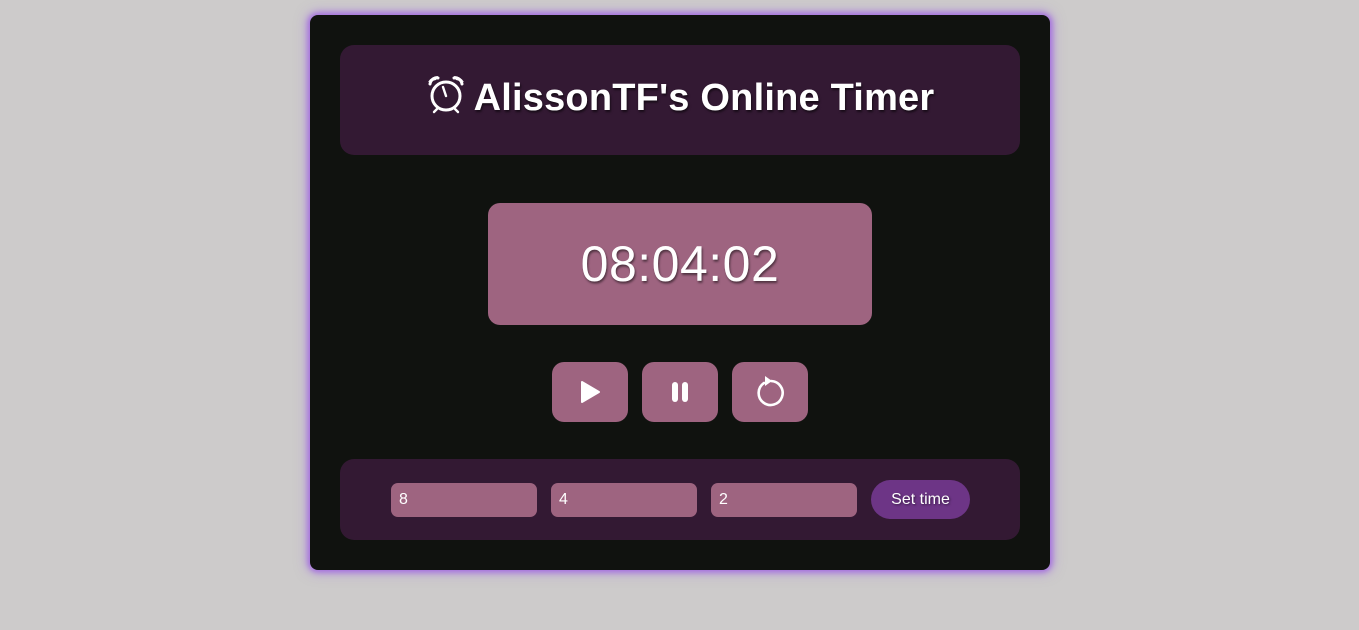 The width and height of the screenshot is (1359, 630). I want to click on reset-icon, so click(770, 392).